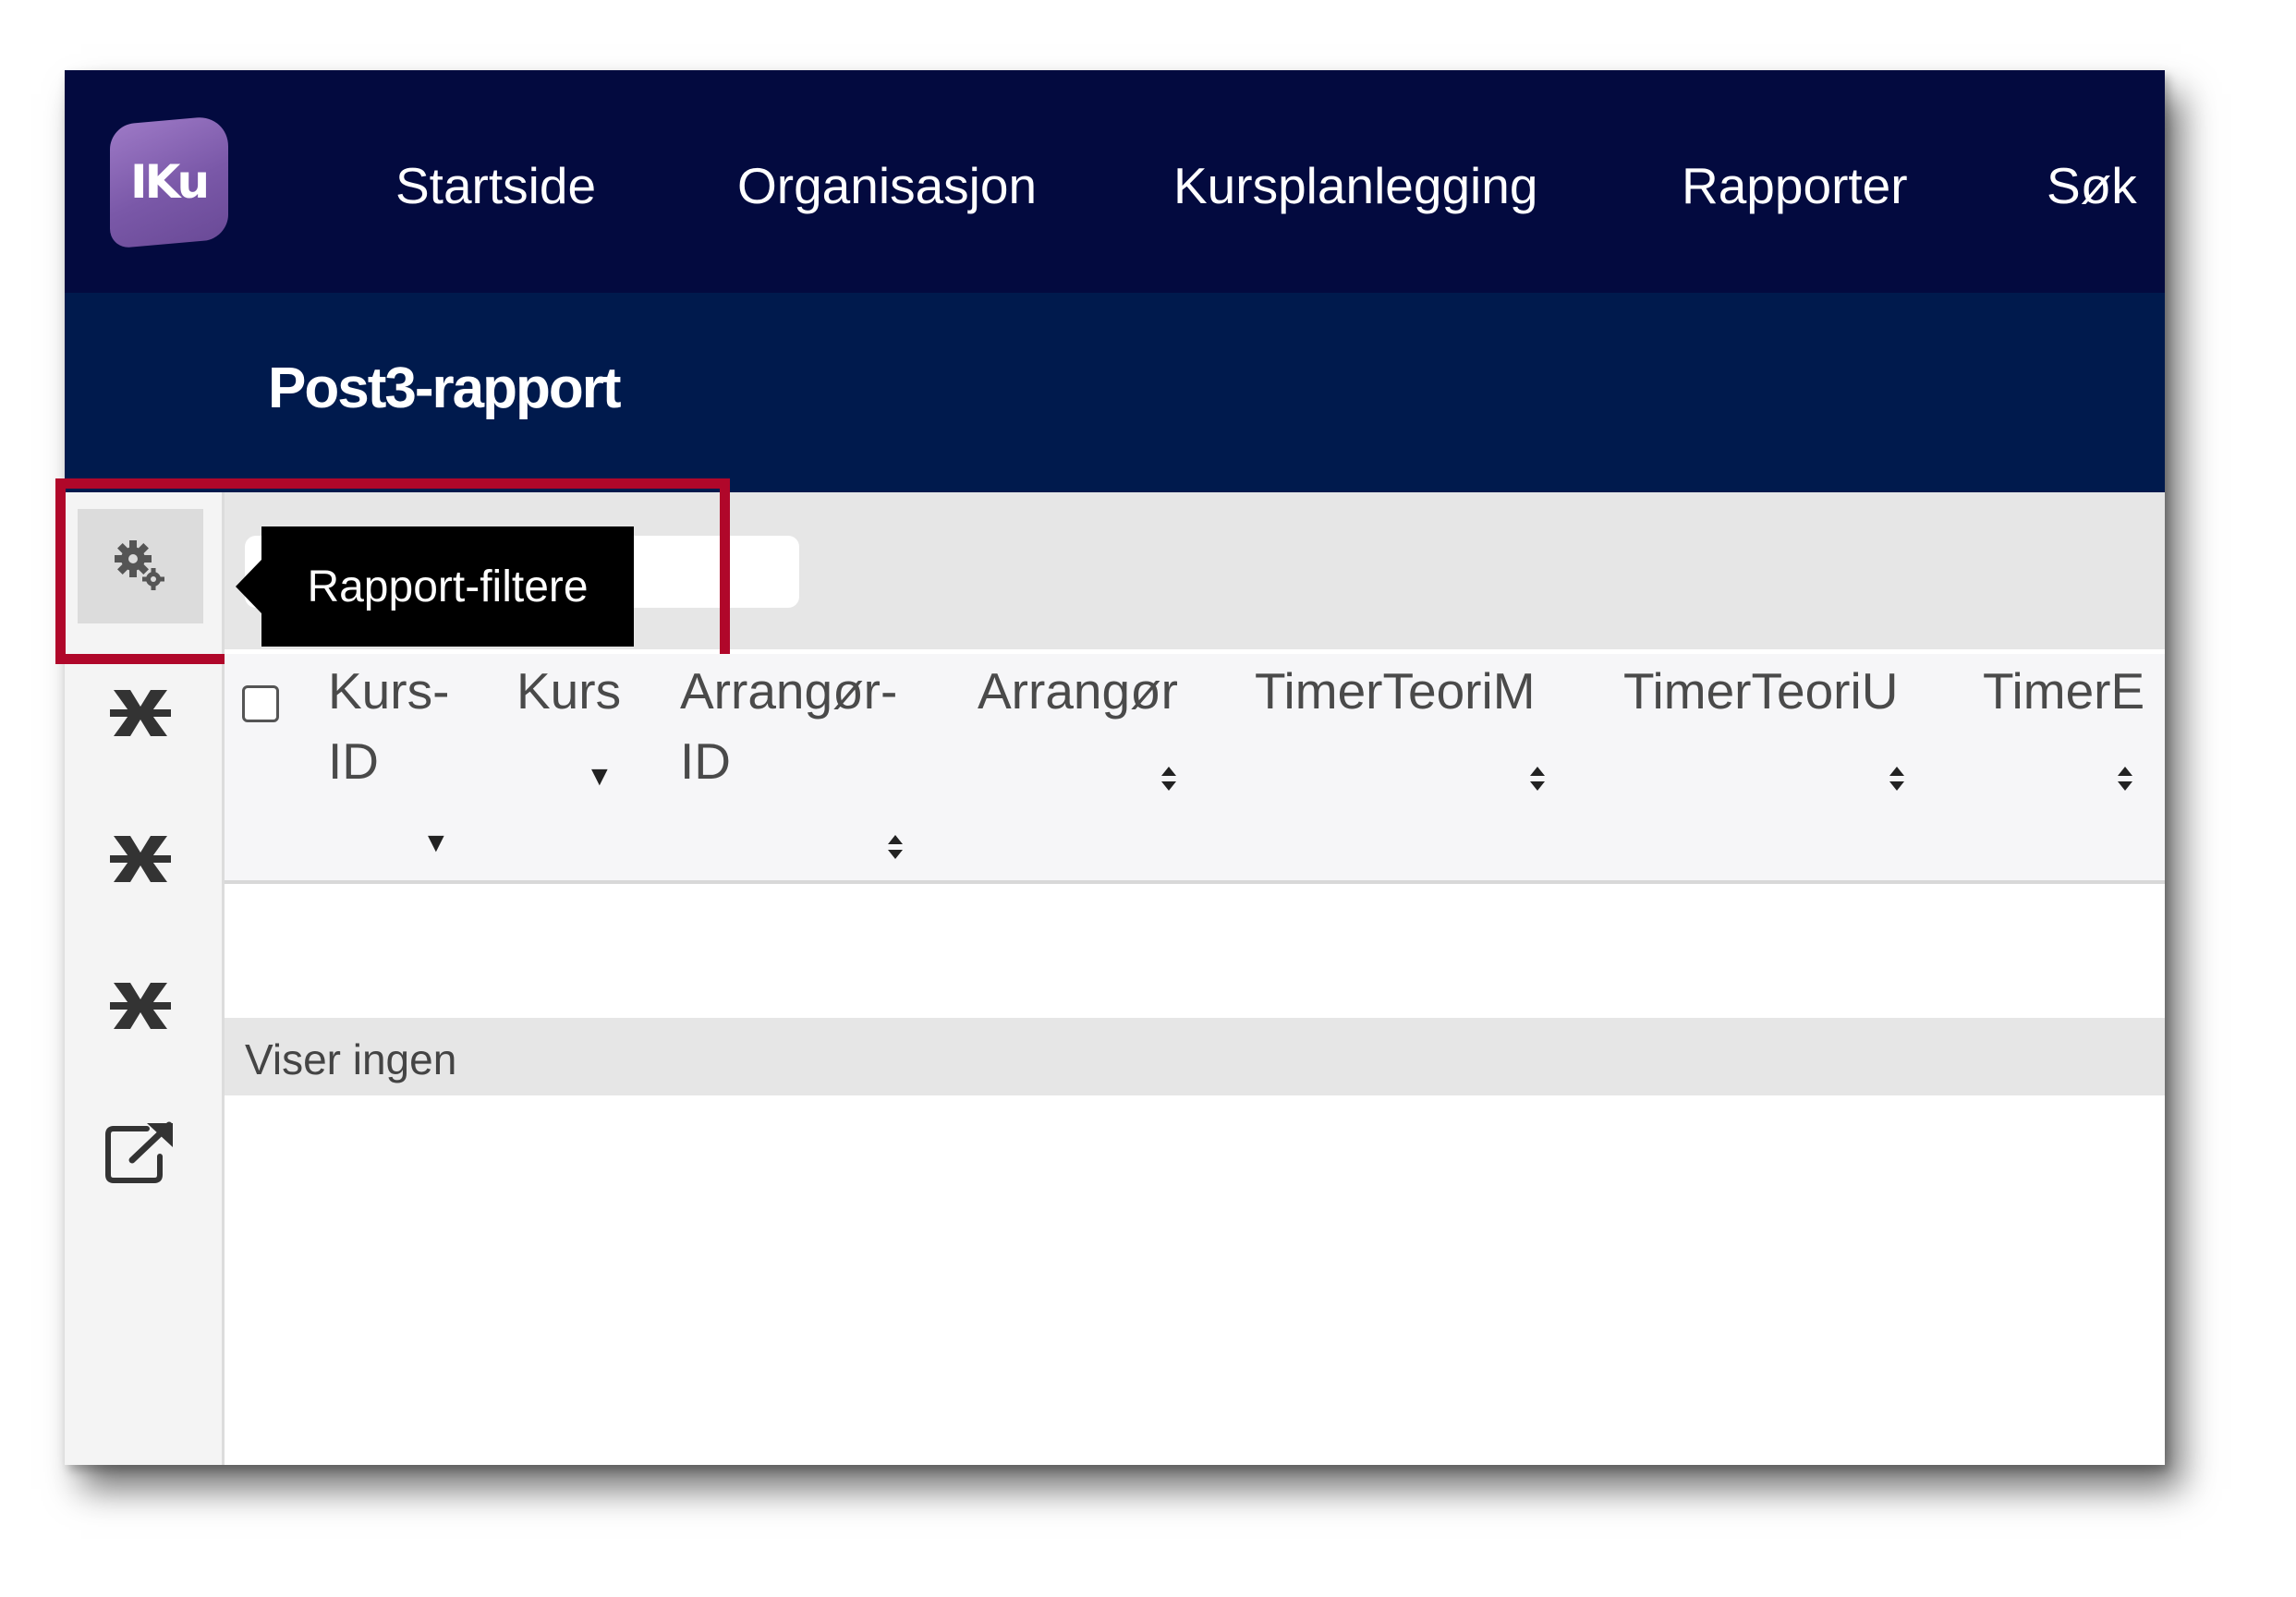 The image size is (2296, 1597). Describe the element at coordinates (789, 691) in the screenshot. I see `column-label: Arrangør-` at that location.